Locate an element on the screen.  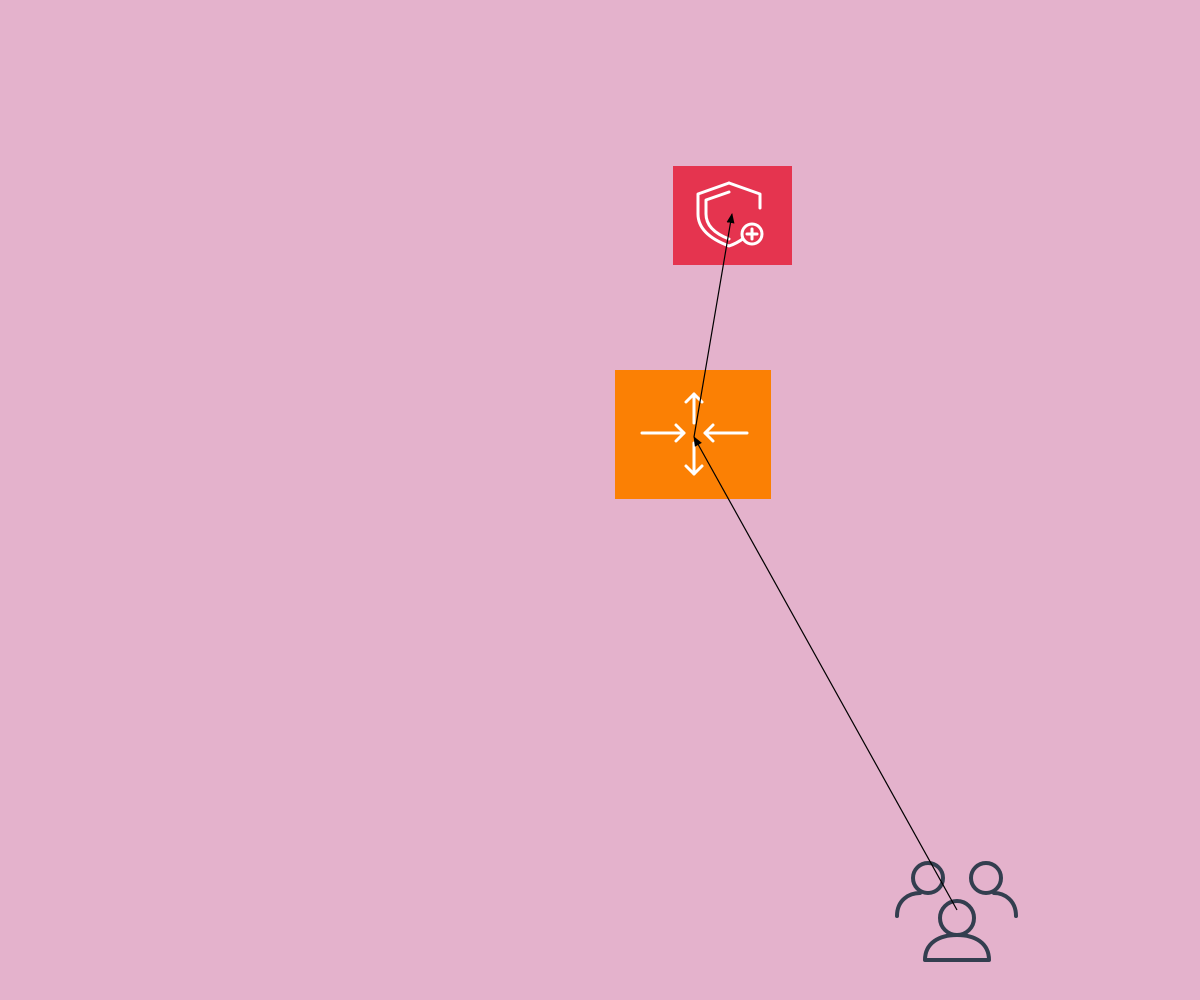
router-node is located at coordinates (693, 434).